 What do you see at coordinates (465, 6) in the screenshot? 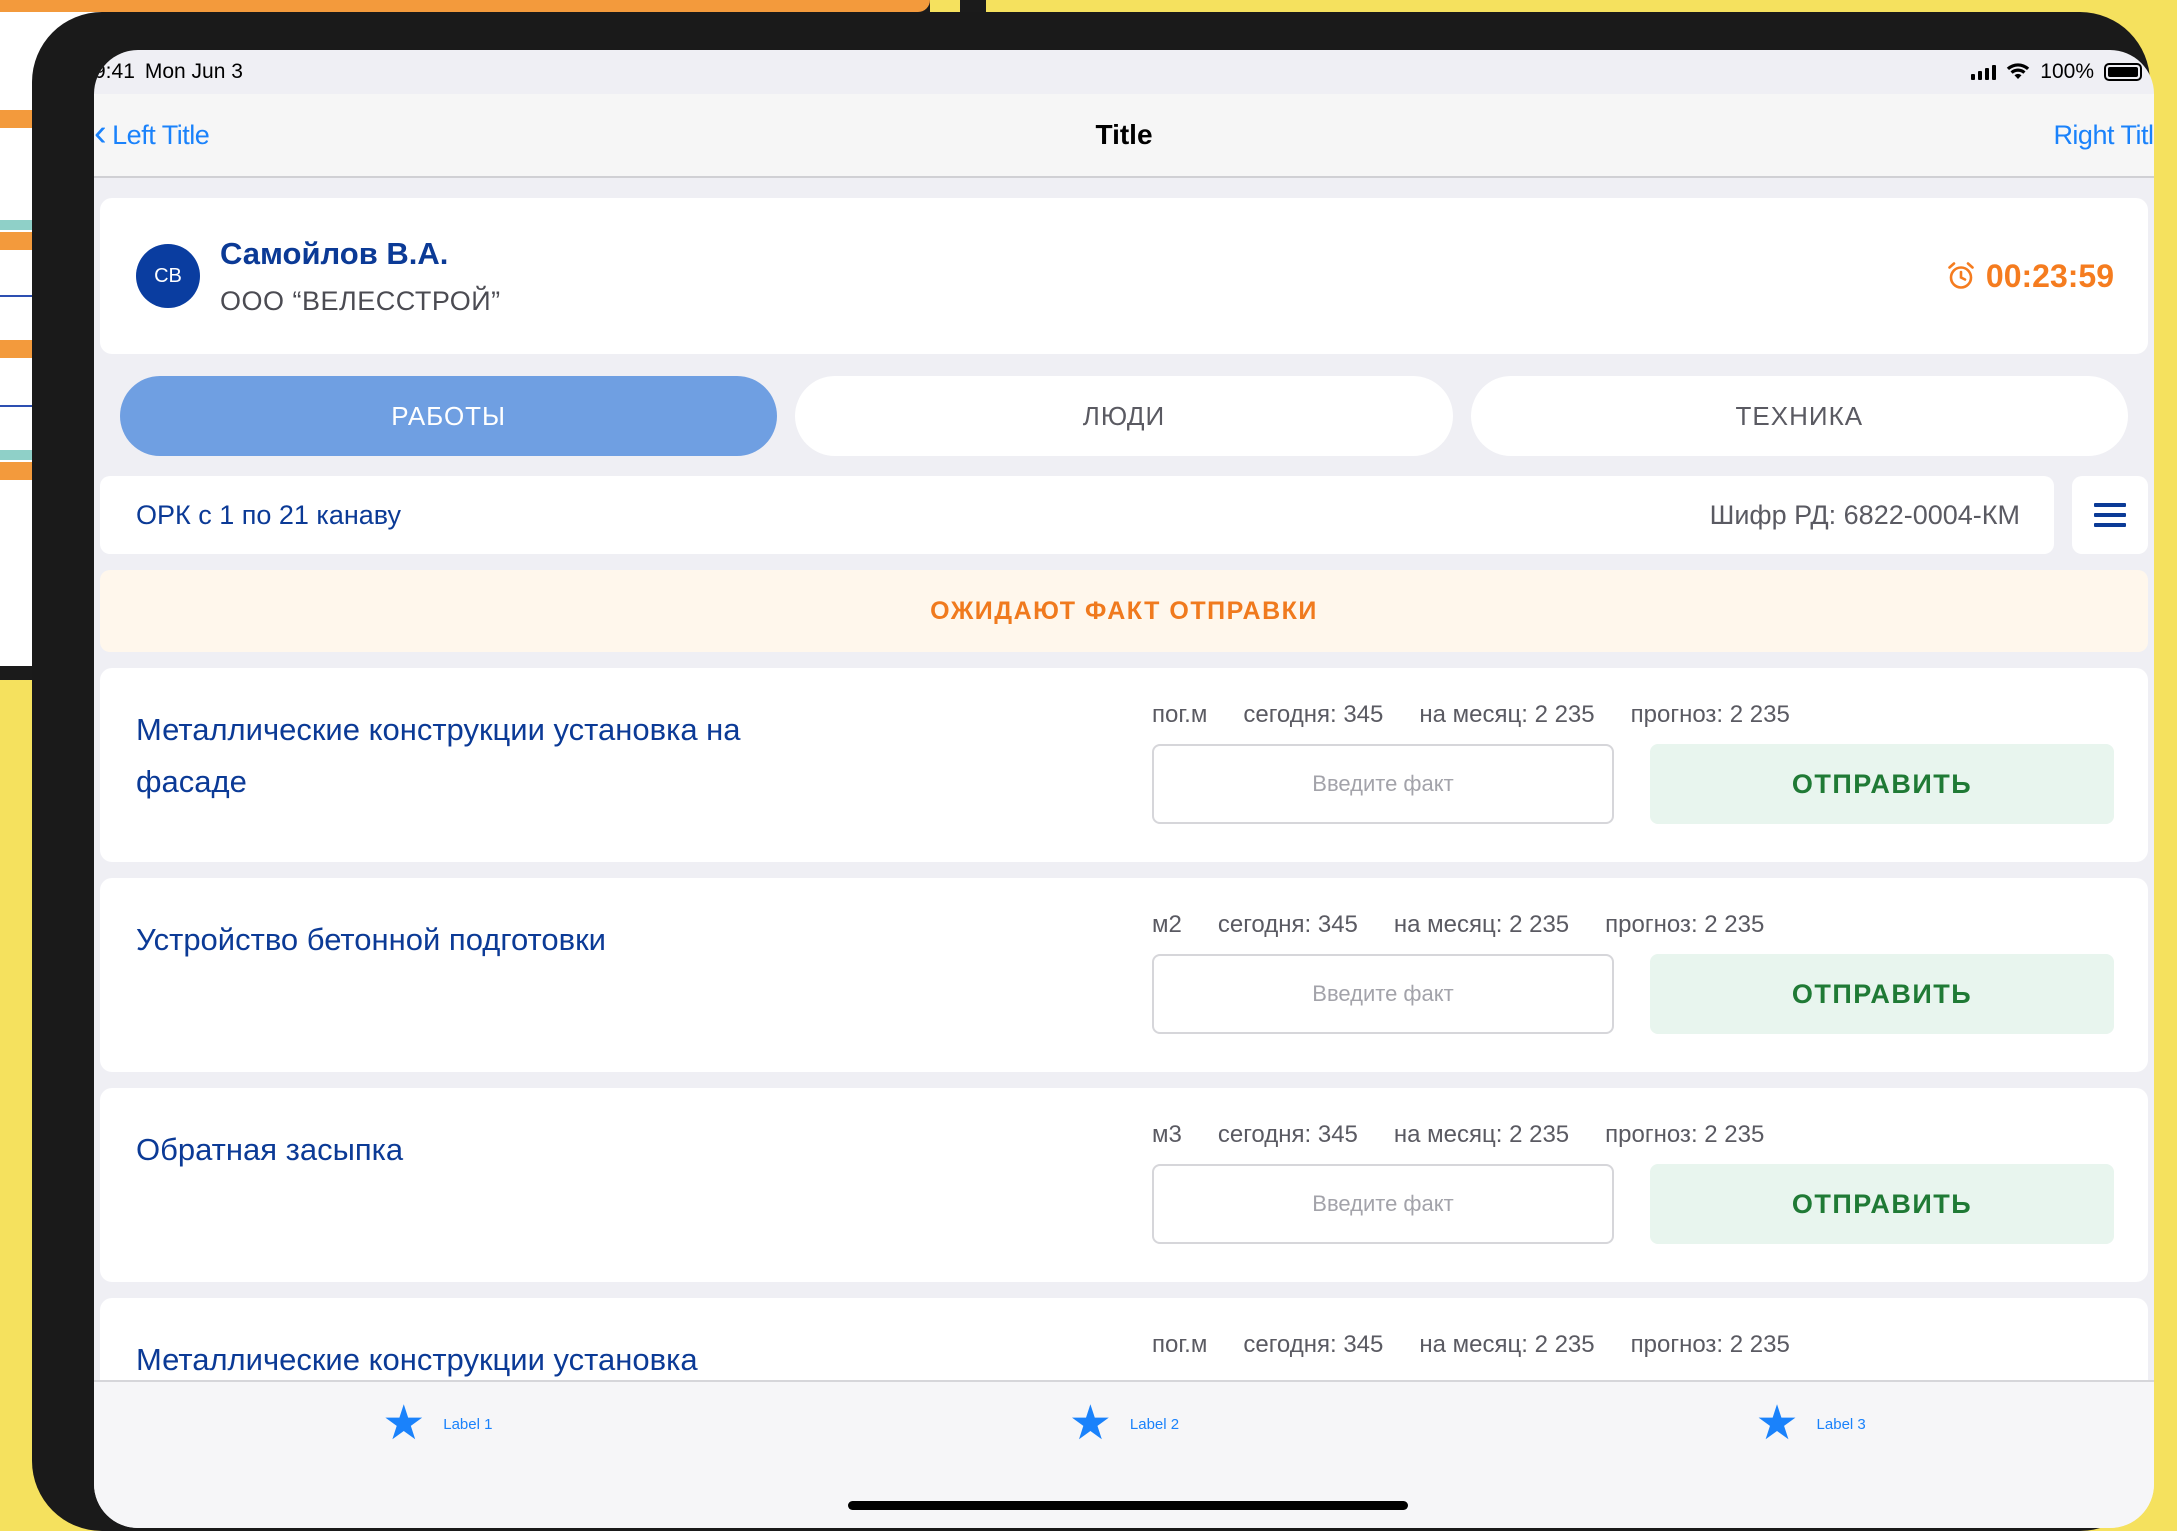
I see `background-bar` at bounding box center [465, 6].